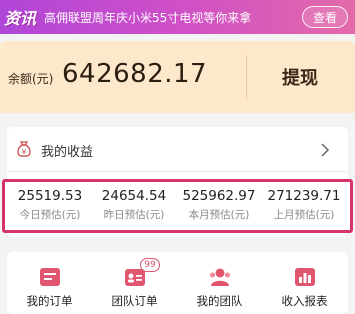 The image size is (355, 314). Describe the element at coordinates (304, 301) in the screenshot. I see `menu-label: 收入报表` at that location.